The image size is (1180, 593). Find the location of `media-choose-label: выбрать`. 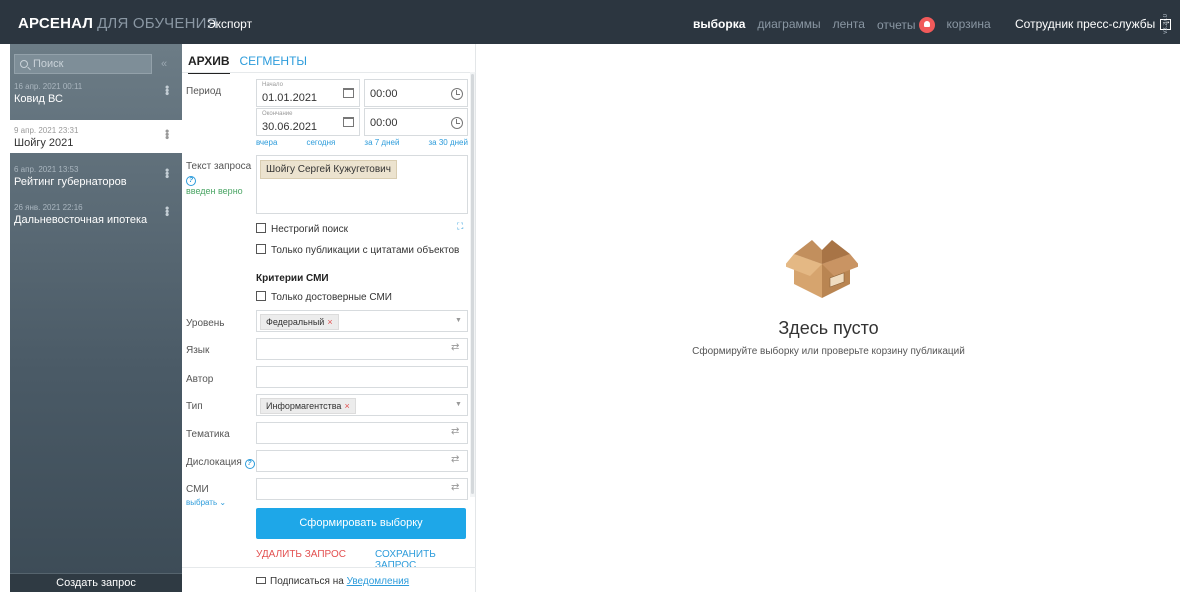

media-choose-label: выбрать is located at coordinates (202, 502).